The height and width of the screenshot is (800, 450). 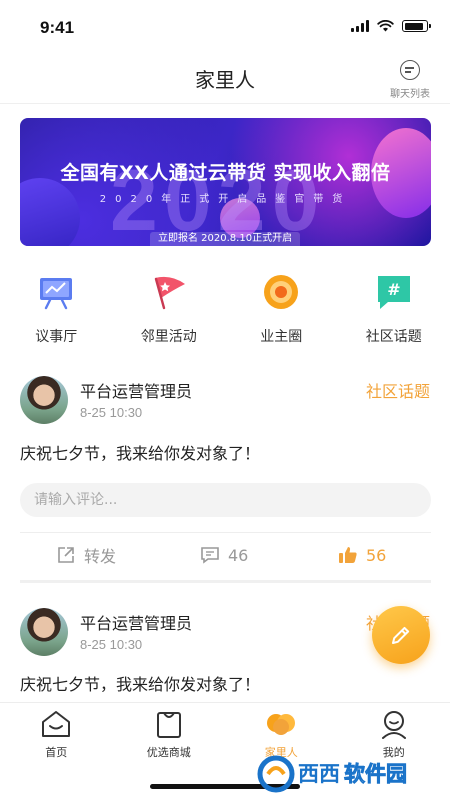 What do you see at coordinates (66, 555) in the screenshot?
I see `share-icon` at bounding box center [66, 555].